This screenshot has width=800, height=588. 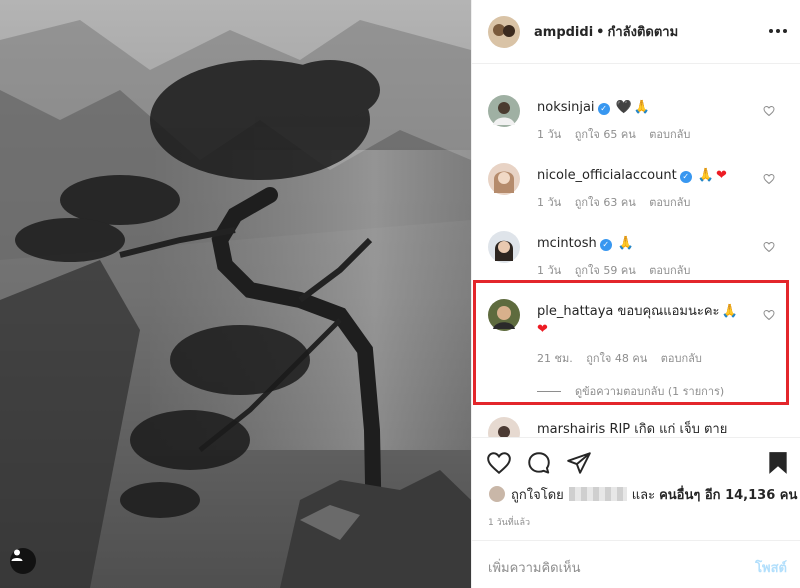 I want to click on comment-body: nicole_officialaccount ✓ 🙏 ❤, so click(x=647, y=176).